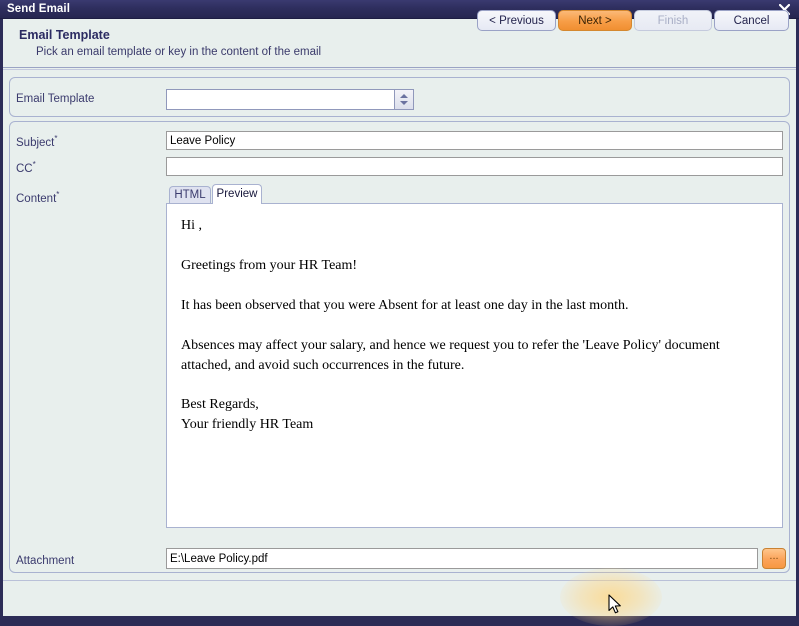  I want to click on subject-input, so click(474, 140).